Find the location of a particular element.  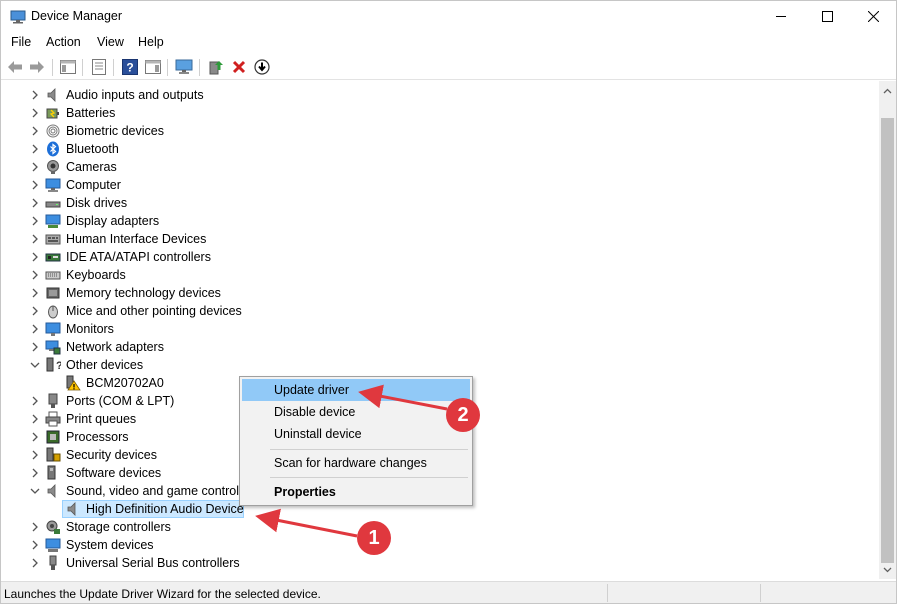

properties-menu-item: Properties is located at coordinates (356, 492).